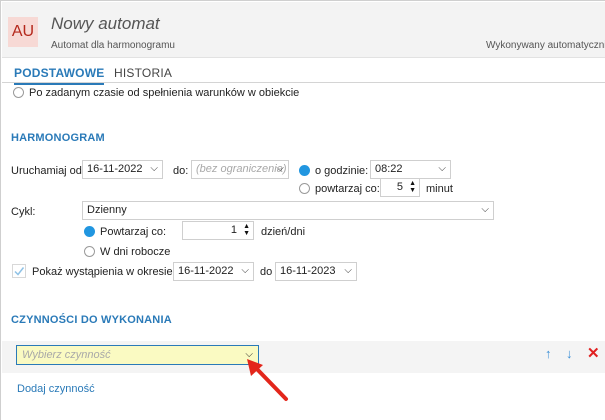  Describe the element at coordinates (113, 45) in the screenshot. I see `page-subtitle: Automat dla harmonogramu` at that location.